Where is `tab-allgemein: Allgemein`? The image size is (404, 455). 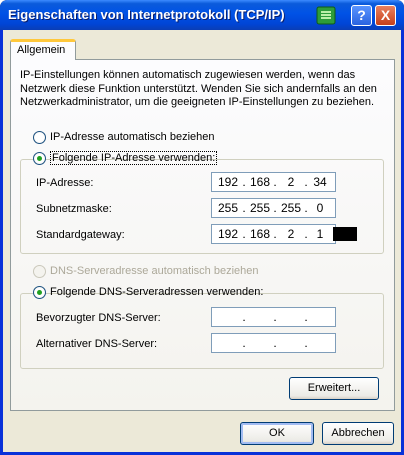
tab-allgemein: Allgemein is located at coordinates (43, 49).